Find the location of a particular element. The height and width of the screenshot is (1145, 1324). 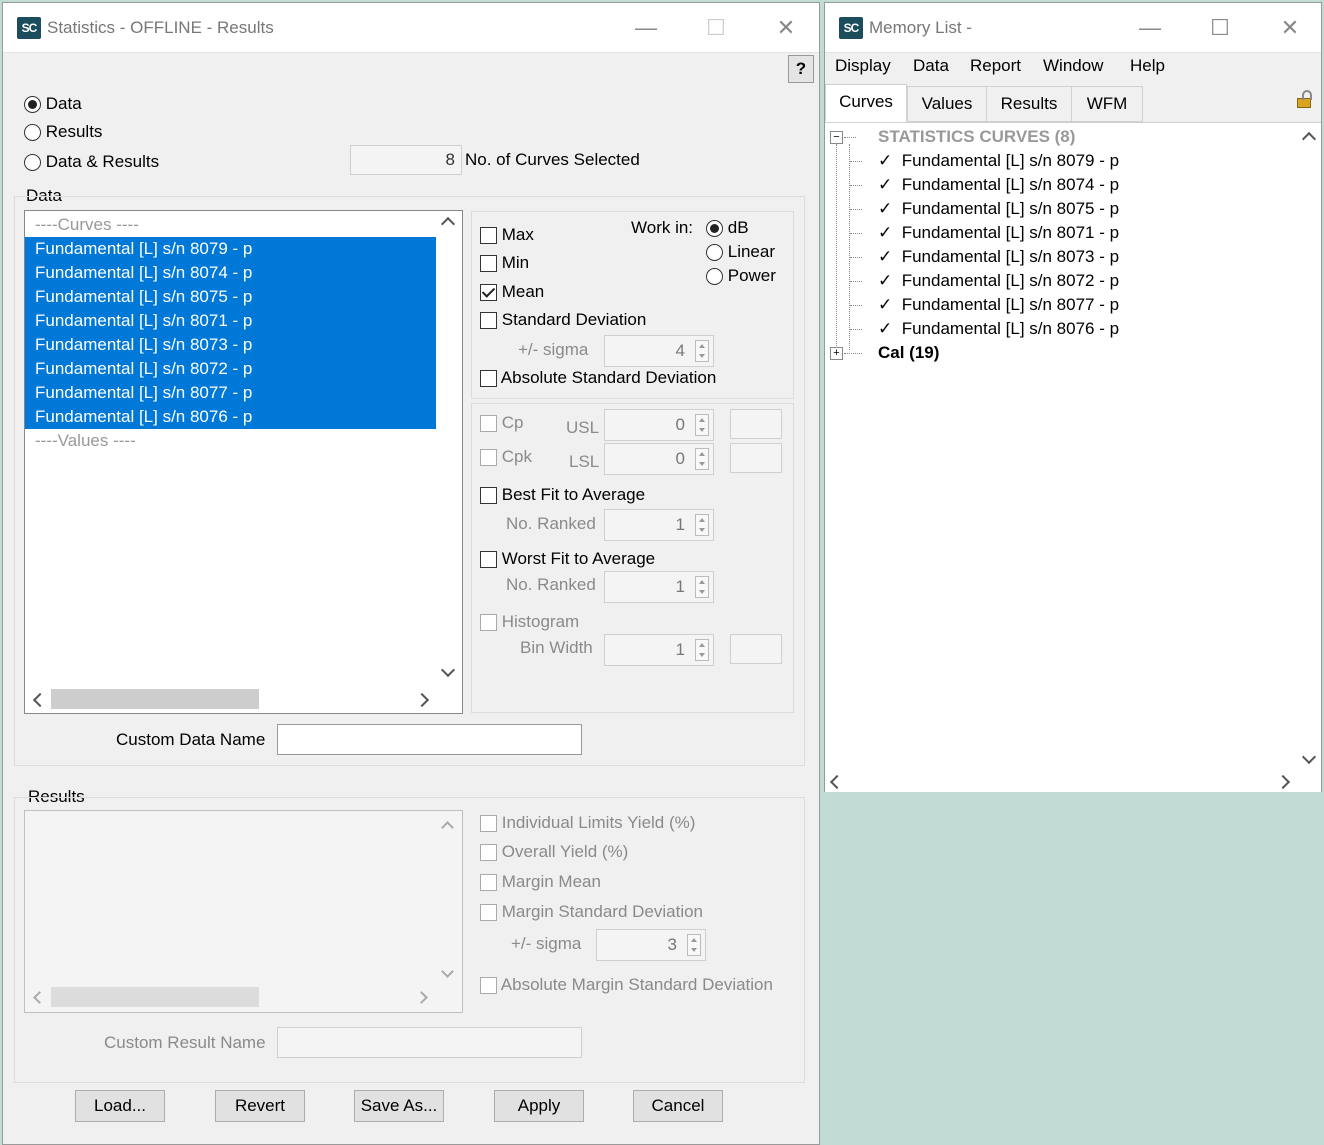

menu-window: Window is located at coordinates (1073, 66).